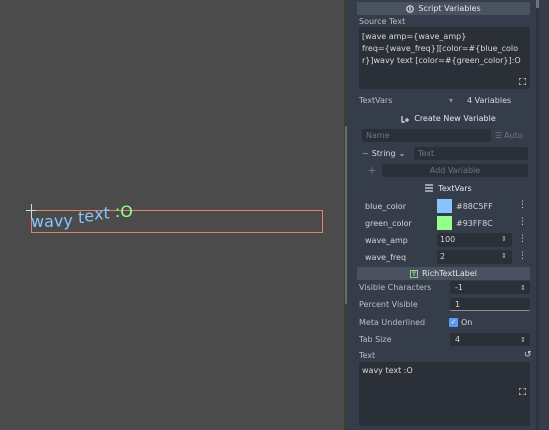 The height and width of the screenshot is (430, 549). What do you see at coordinates (444, 206) in the screenshot?
I see `blue-color-swatch` at bounding box center [444, 206].